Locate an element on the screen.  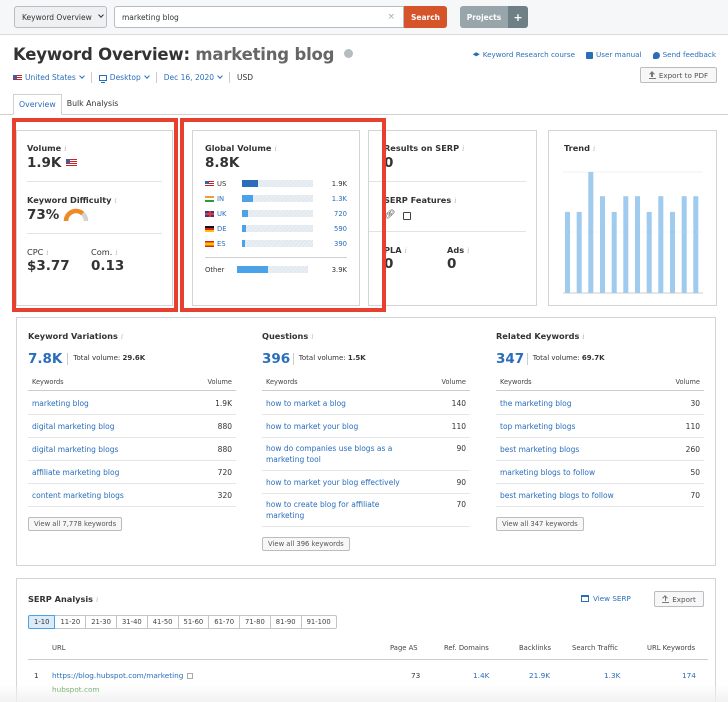
keyword-link: best marketing blogs is located at coordinates (575, 449).